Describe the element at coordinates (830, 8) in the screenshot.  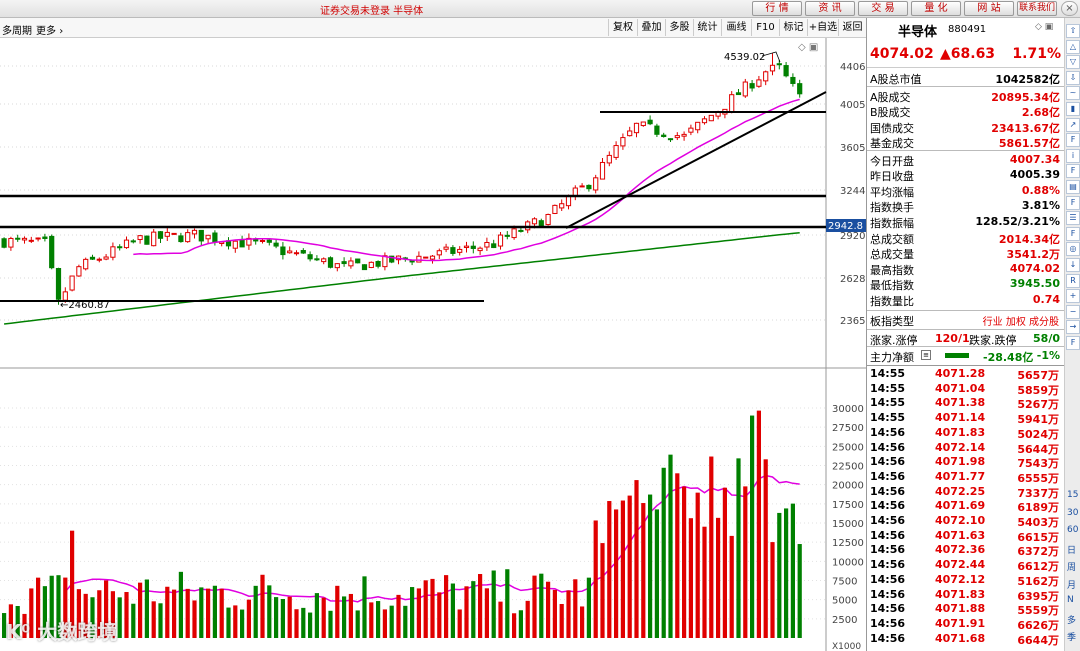
I see `news-button: 资 讯` at that location.